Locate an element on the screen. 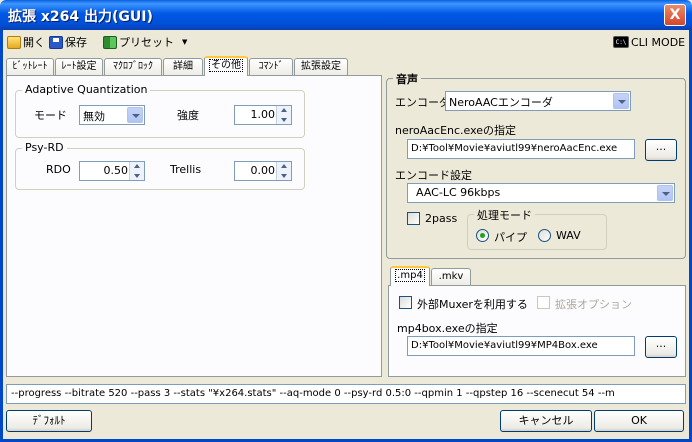  window-title: 拡張 x264 出力(GUI) is located at coordinates (80, 17).